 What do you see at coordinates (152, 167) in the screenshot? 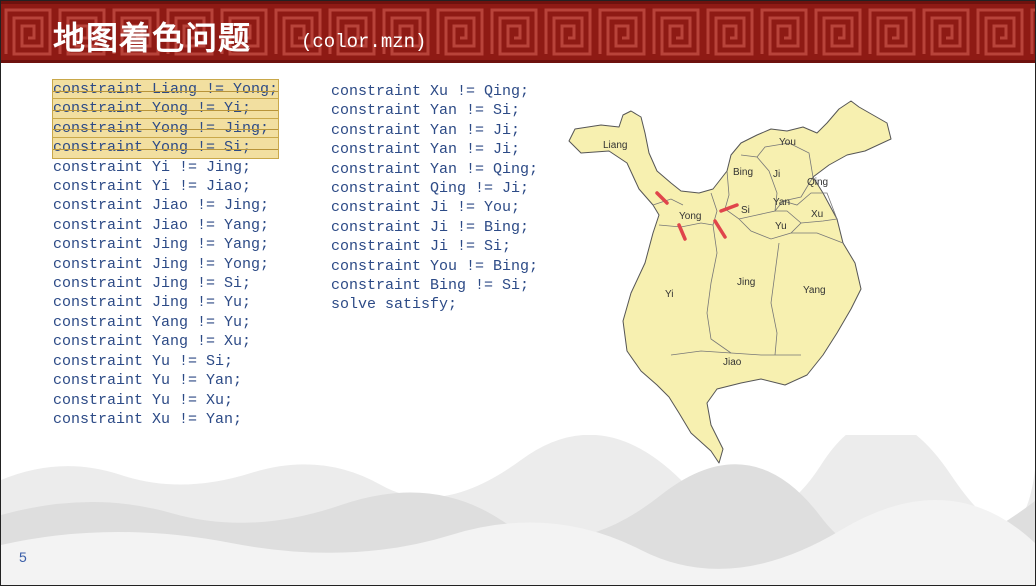
I see `code-line: constraint Yi != Jing;` at bounding box center [152, 167].